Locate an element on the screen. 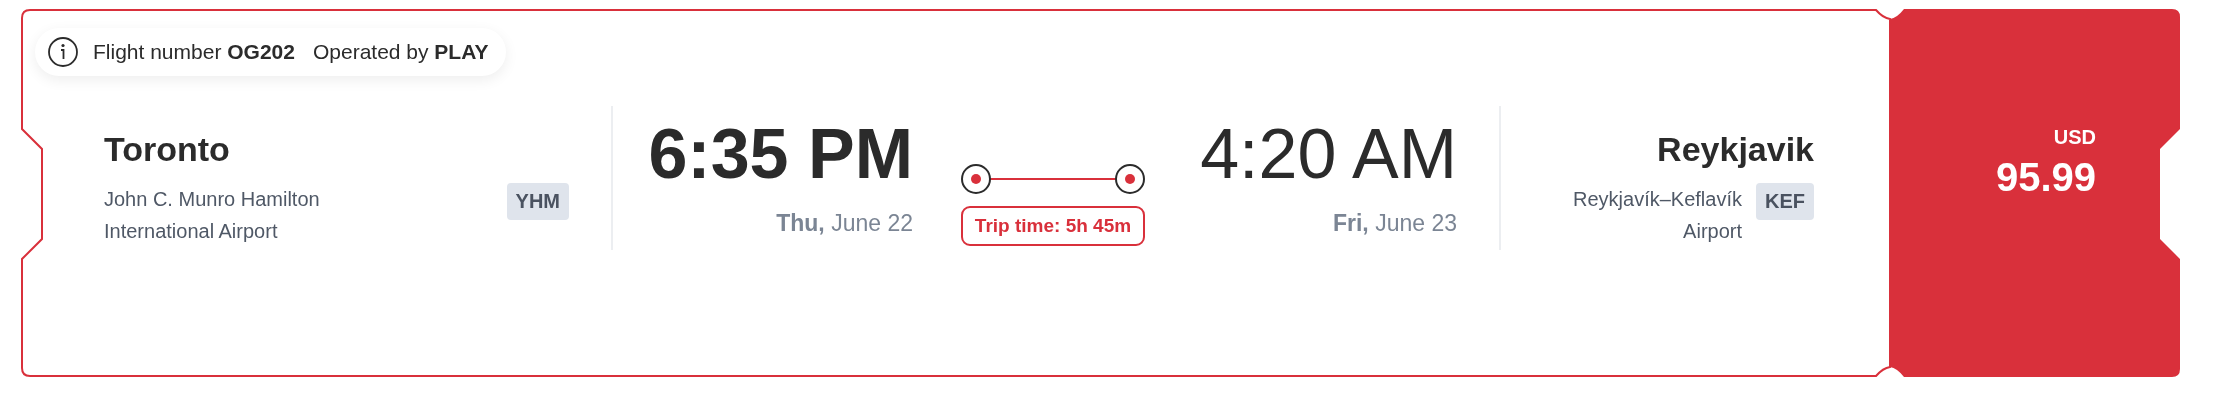  airport-code: KEF is located at coordinates (1785, 201).